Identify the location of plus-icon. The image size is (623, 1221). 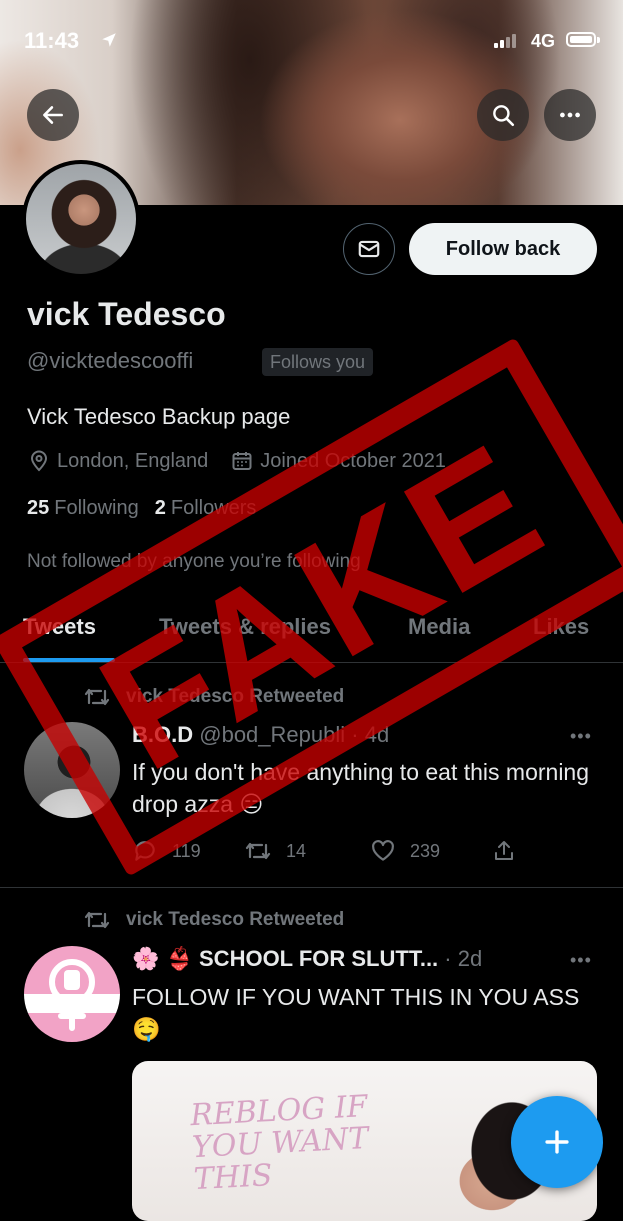
(557, 1142).